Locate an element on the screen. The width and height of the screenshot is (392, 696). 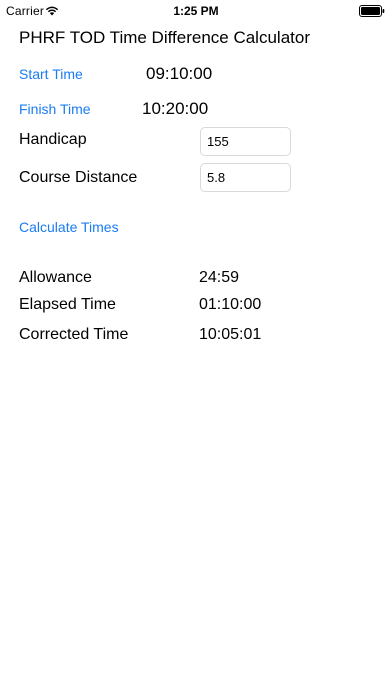
finish-time-value: 10:20:00 is located at coordinates (175, 108).